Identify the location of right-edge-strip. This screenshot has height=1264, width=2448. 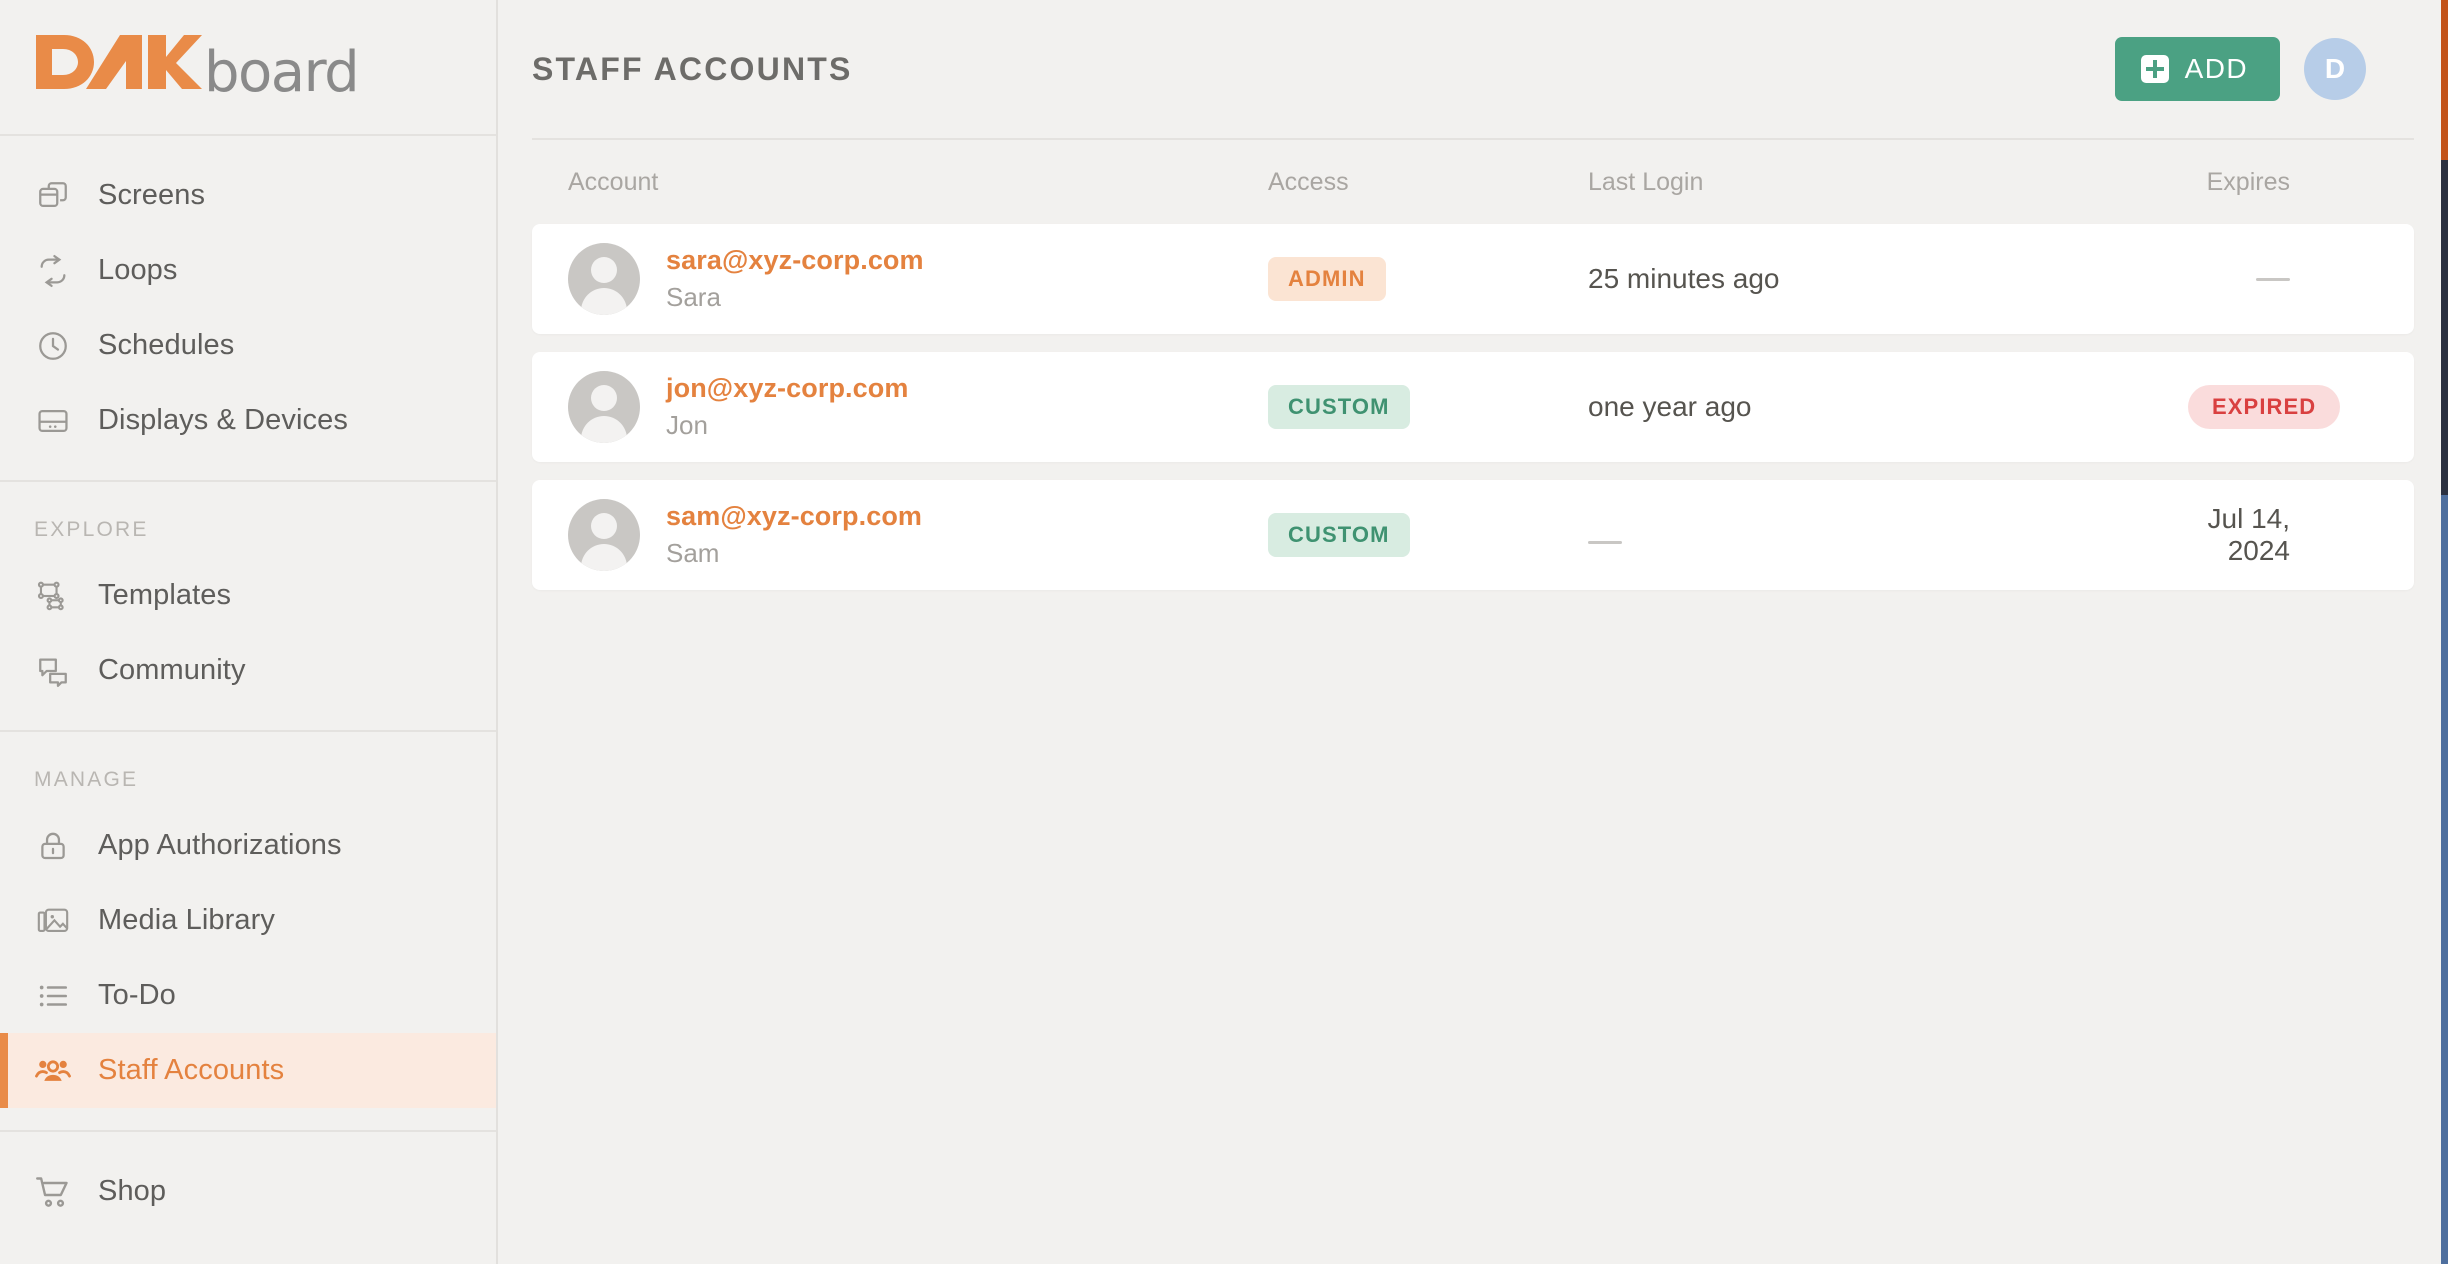
(2444, 632).